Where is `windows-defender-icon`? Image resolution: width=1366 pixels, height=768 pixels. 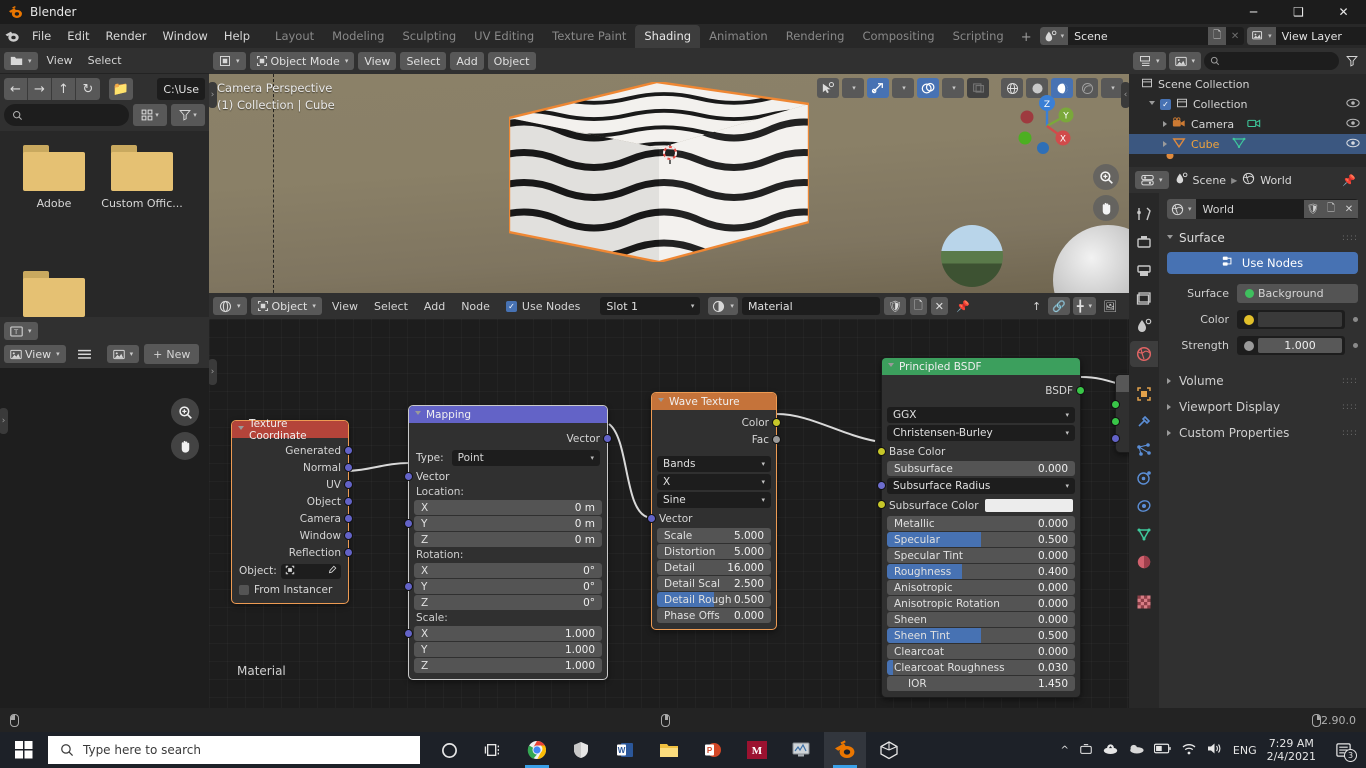 windows-defender-icon is located at coordinates (581, 750).